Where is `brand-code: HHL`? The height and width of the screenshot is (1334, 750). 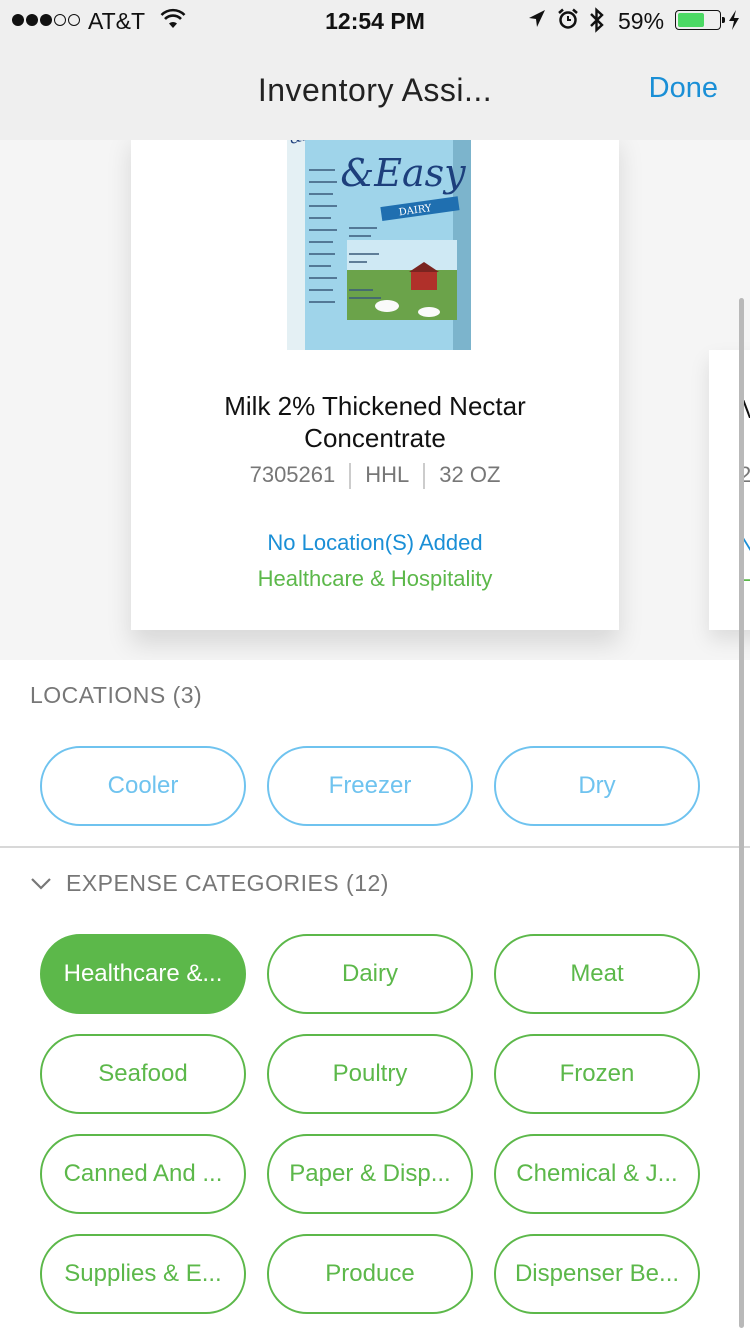
brand-code: HHL is located at coordinates (387, 474).